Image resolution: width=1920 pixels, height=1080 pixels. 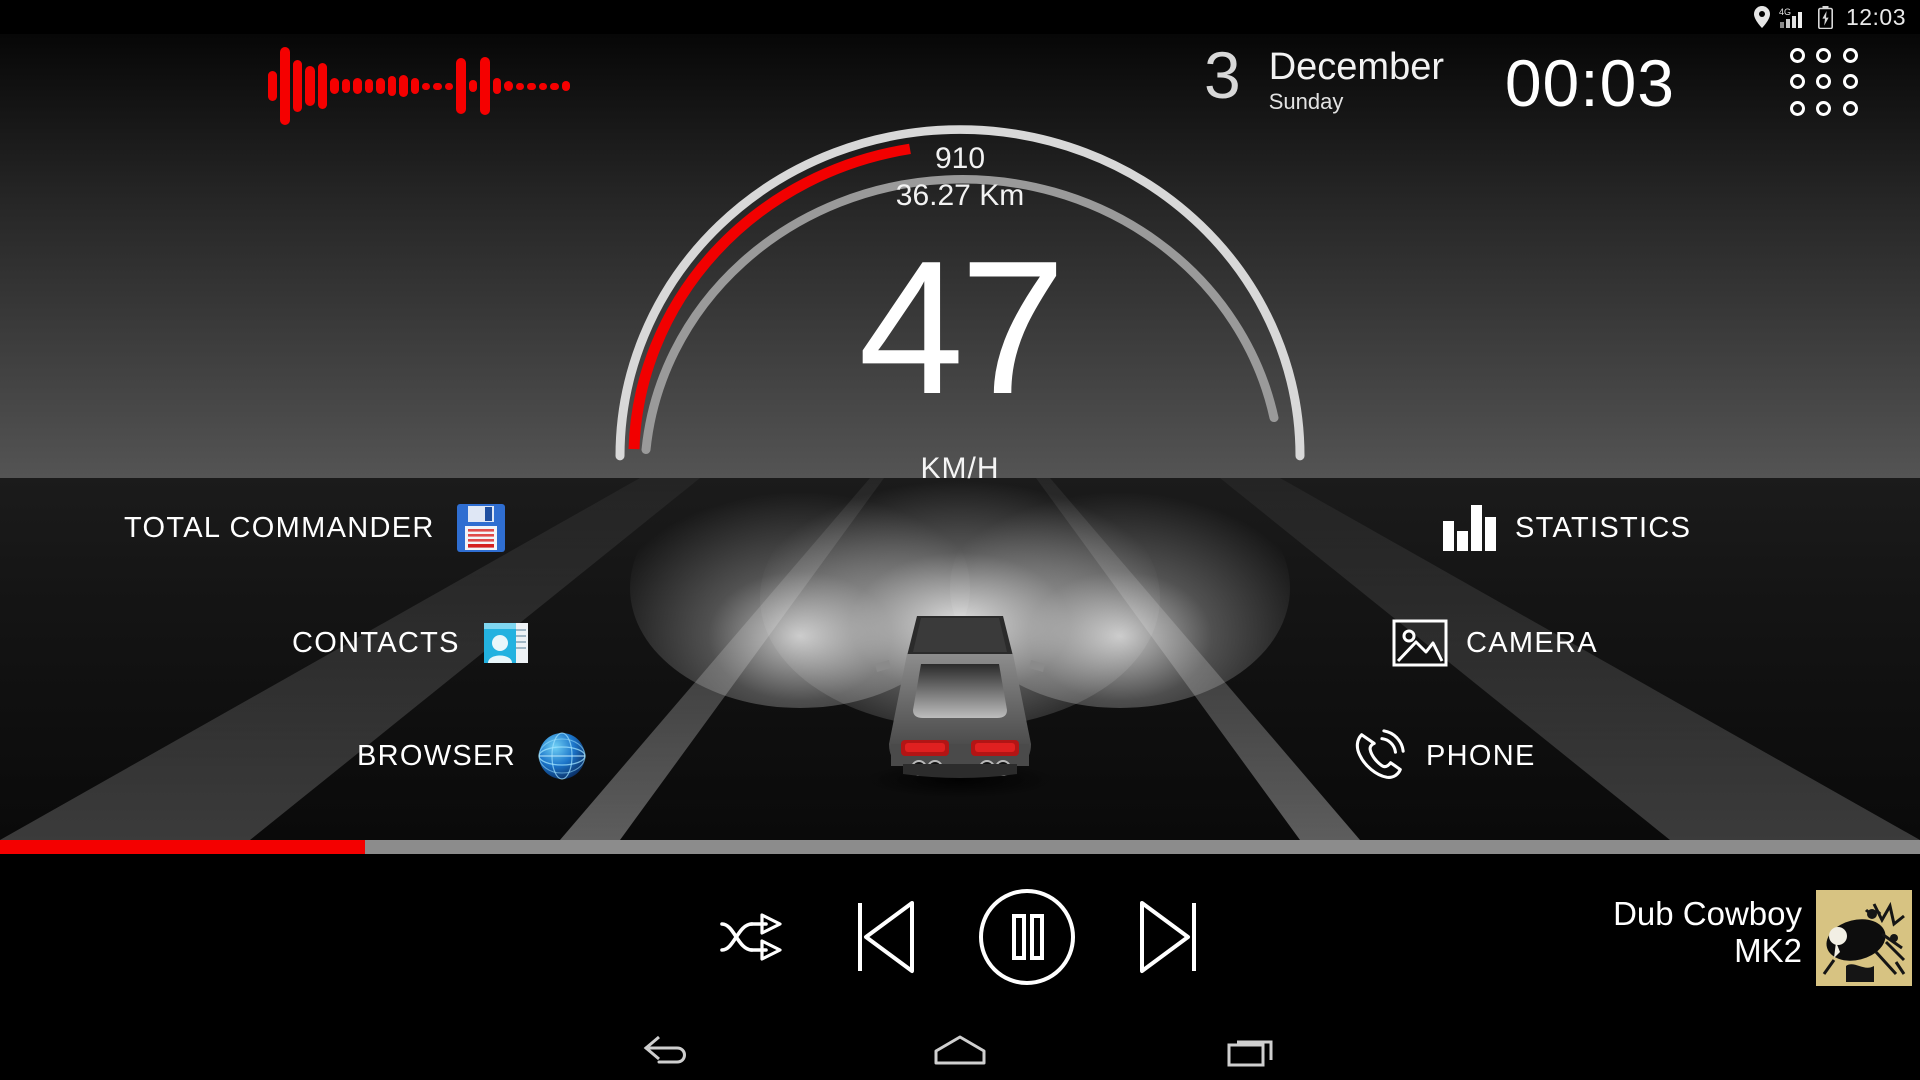 What do you see at coordinates (1864, 938) in the screenshot?
I see `album-art` at bounding box center [1864, 938].